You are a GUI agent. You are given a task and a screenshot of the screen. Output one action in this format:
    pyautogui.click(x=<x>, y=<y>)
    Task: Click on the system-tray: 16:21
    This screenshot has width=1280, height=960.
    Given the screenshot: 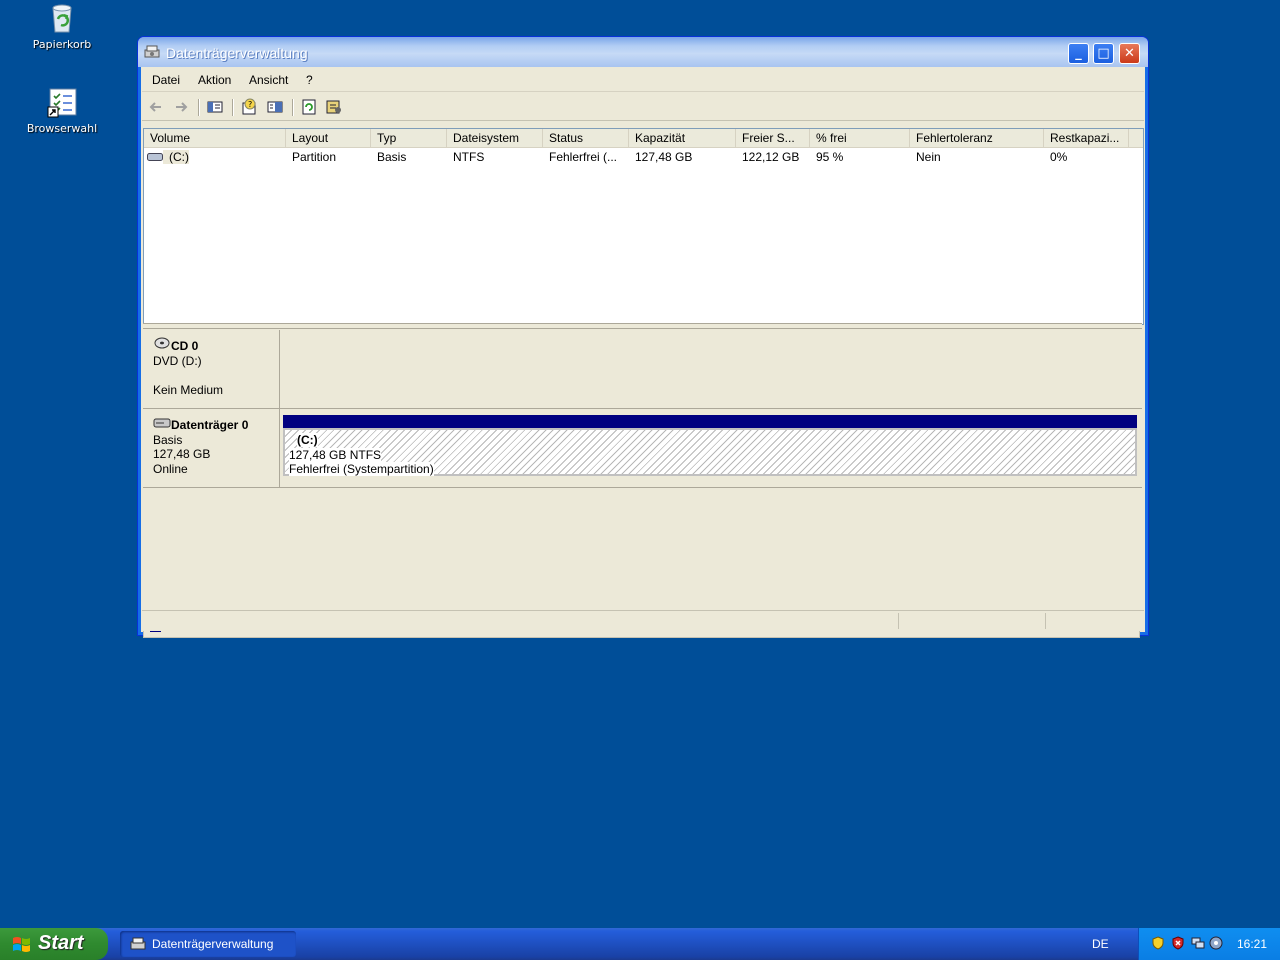 What is the action you would take?
    pyautogui.click(x=1209, y=944)
    